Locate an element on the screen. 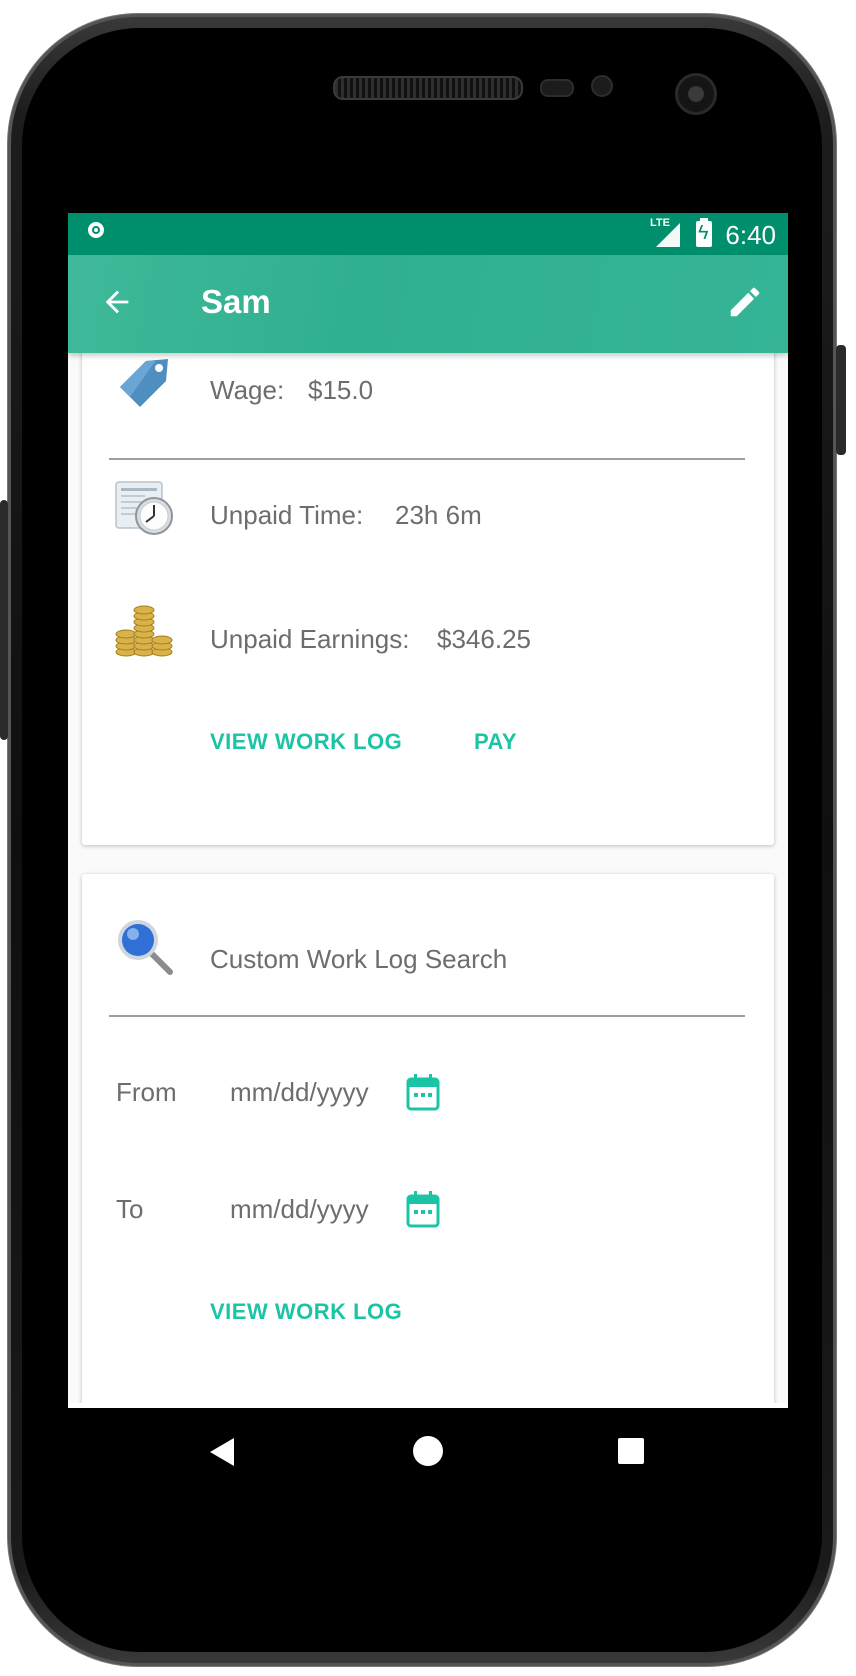  from-date-input: mm/dd/yyyy is located at coordinates (299, 1092).